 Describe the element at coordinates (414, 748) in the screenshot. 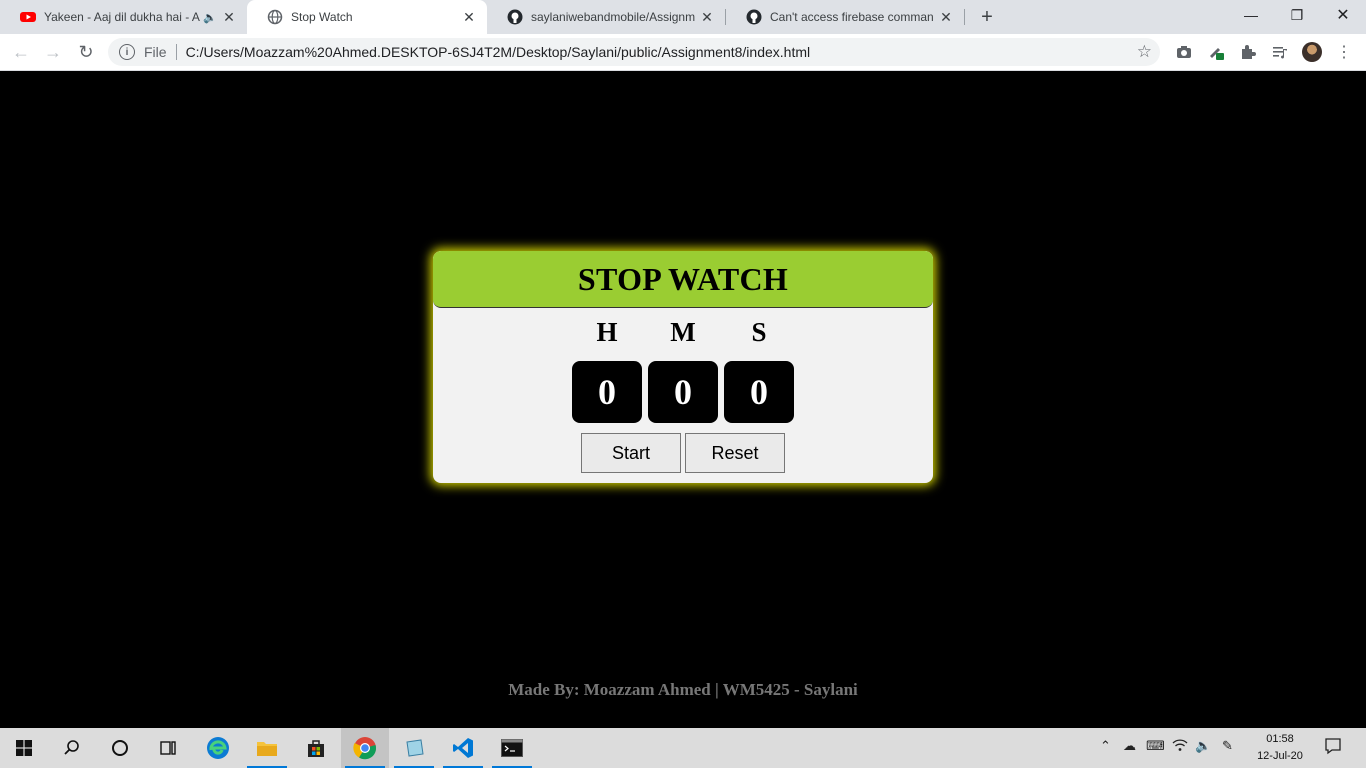

I see `notepad-icon` at that location.